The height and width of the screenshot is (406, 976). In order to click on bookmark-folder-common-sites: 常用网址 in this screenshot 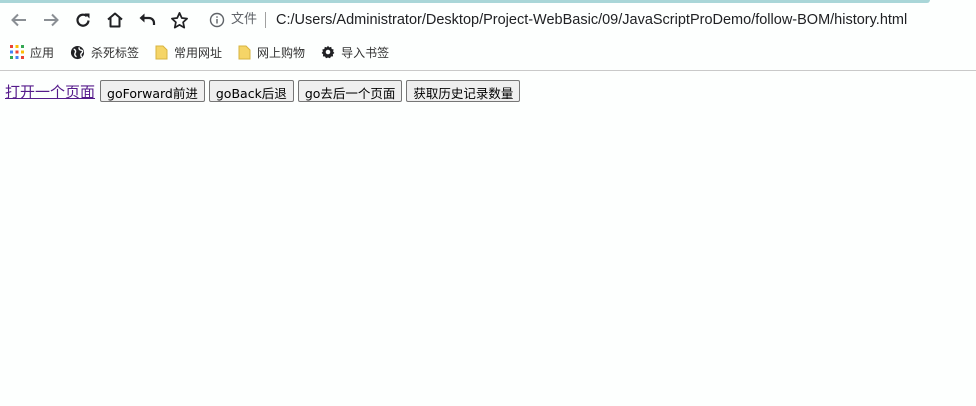, I will do `click(188, 52)`.